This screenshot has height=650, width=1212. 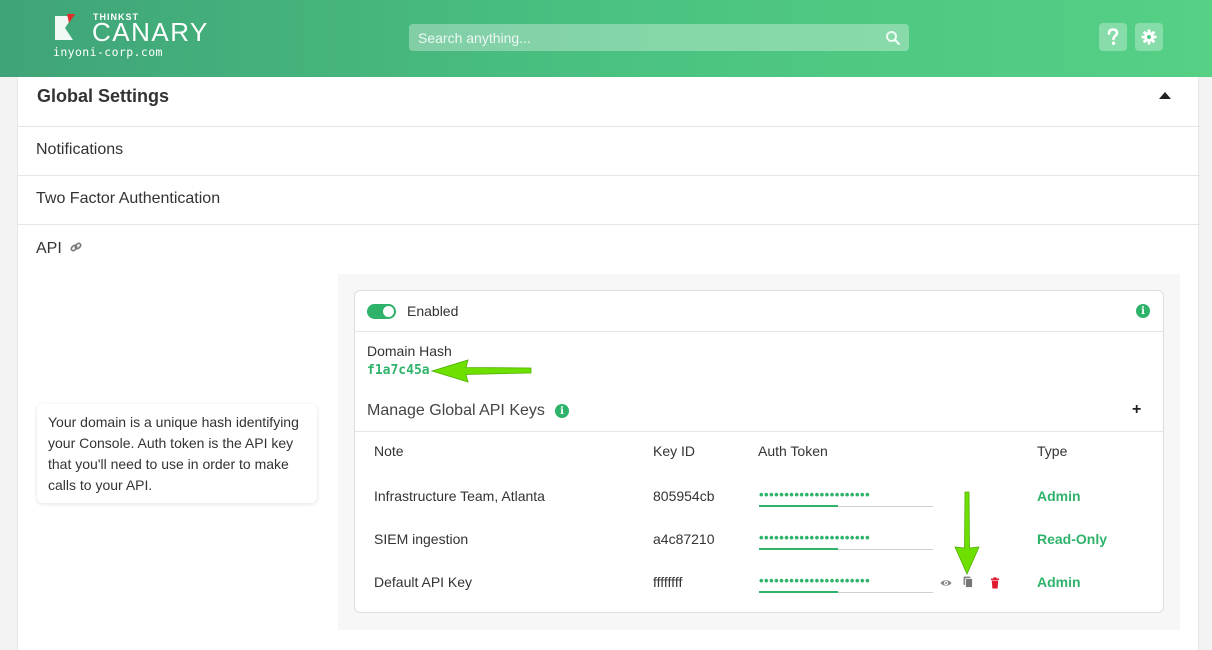 I want to click on column-header-auth-token: Auth Token, so click(x=793, y=451).